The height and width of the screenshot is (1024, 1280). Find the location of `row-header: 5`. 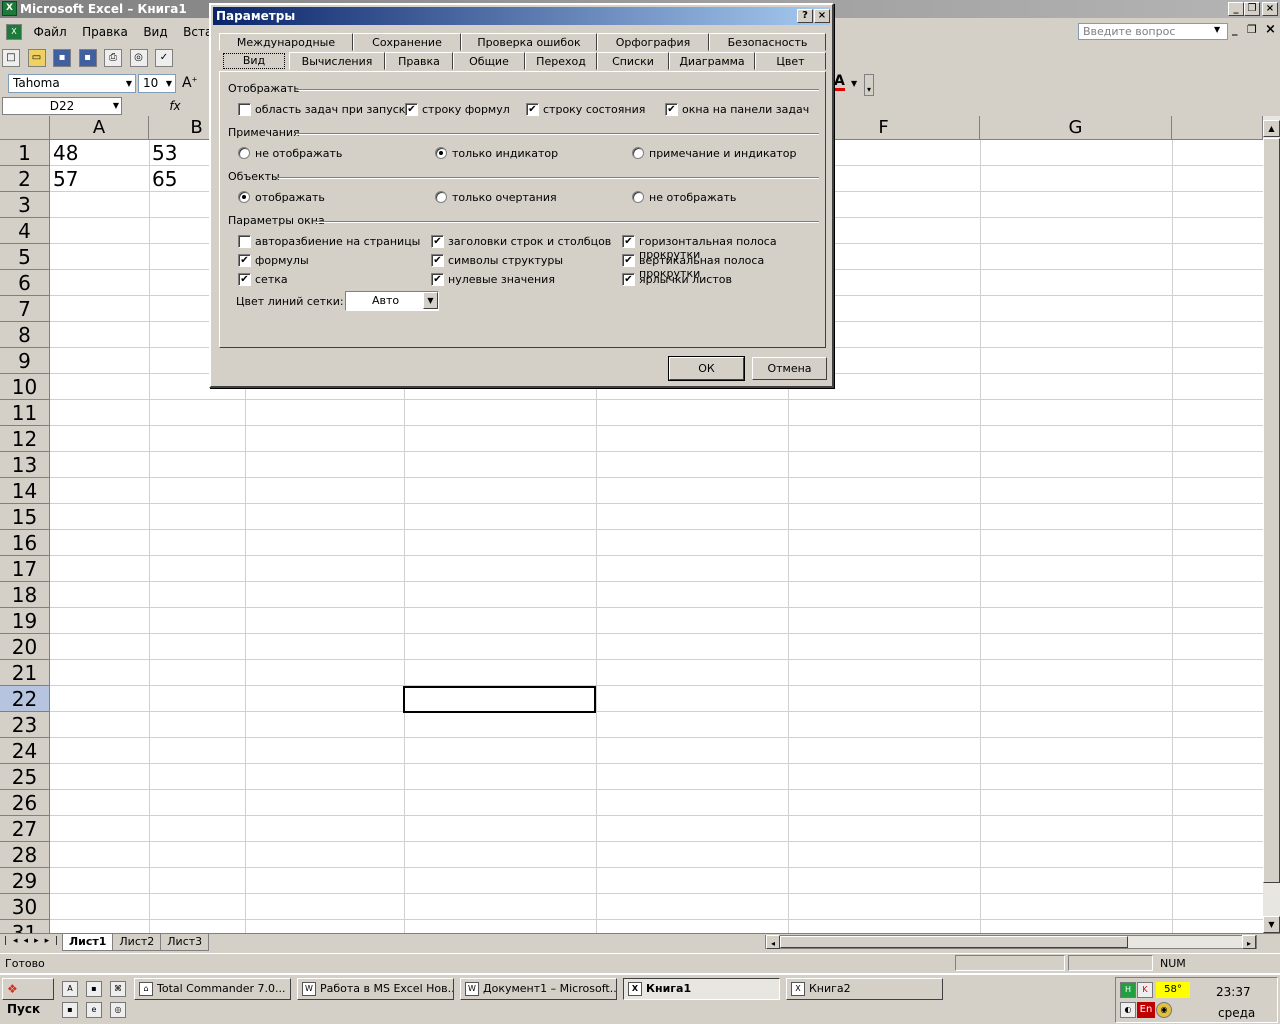

row-header: 5 is located at coordinates (25, 257).